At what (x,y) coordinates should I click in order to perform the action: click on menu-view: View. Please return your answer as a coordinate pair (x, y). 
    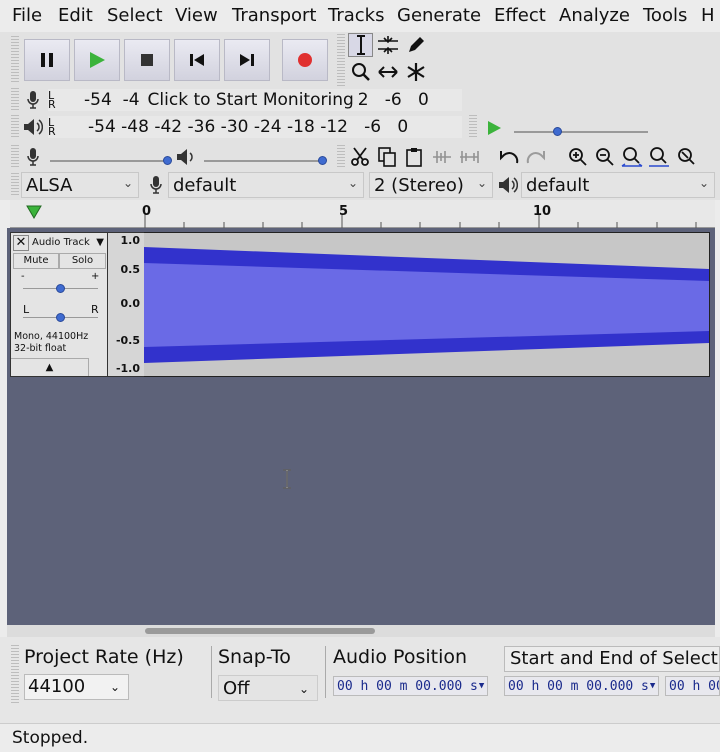
    Looking at the image, I should click on (196, 15).